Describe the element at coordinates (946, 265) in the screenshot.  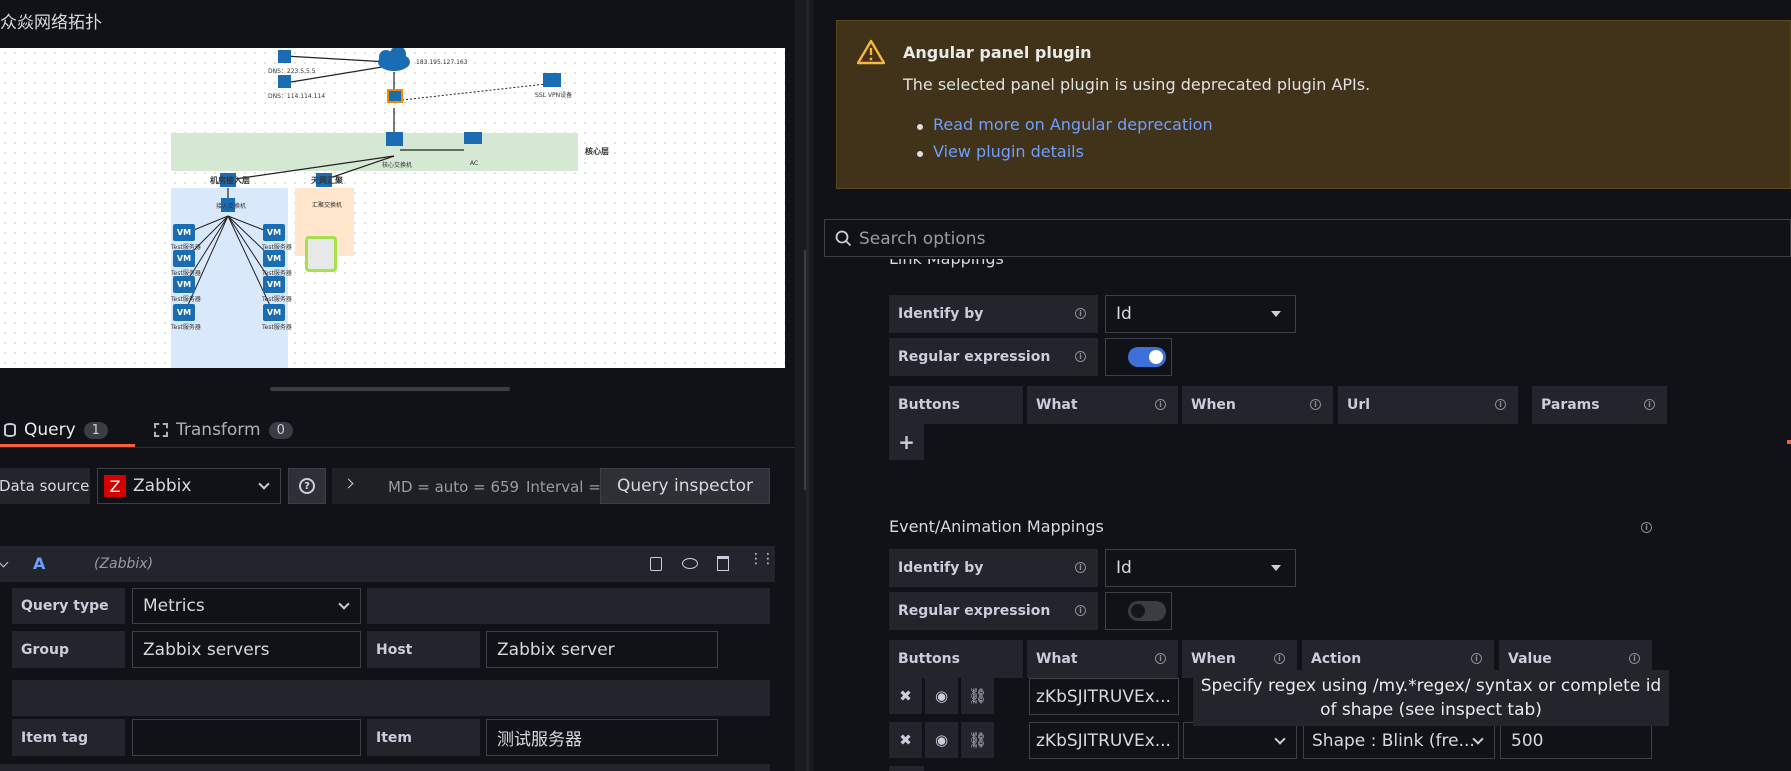
I see `link-mappings-title: Link Mappings` at that location.